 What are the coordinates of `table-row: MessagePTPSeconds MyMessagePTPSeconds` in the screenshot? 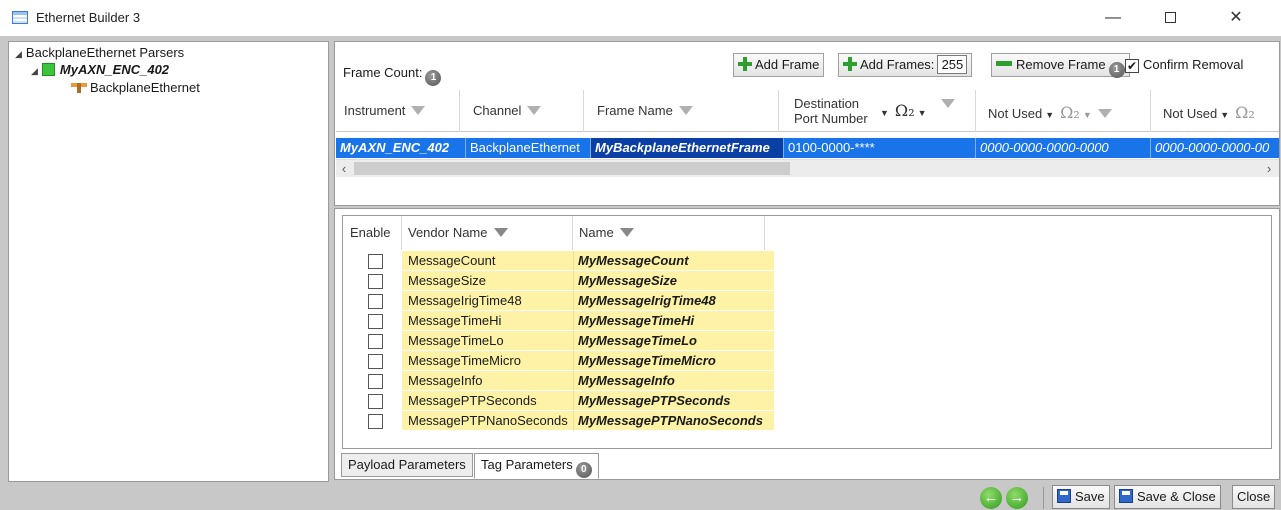 It's located at (807, 401).